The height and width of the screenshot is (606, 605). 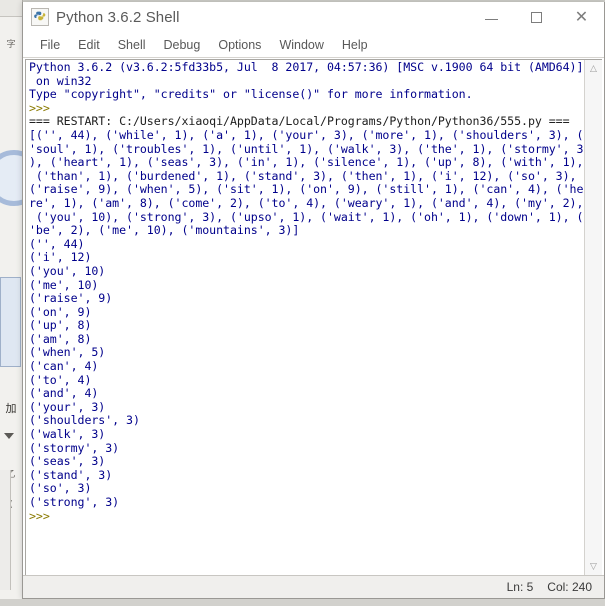 I want to click on python-idle-icon, so click(x=40, y=17).